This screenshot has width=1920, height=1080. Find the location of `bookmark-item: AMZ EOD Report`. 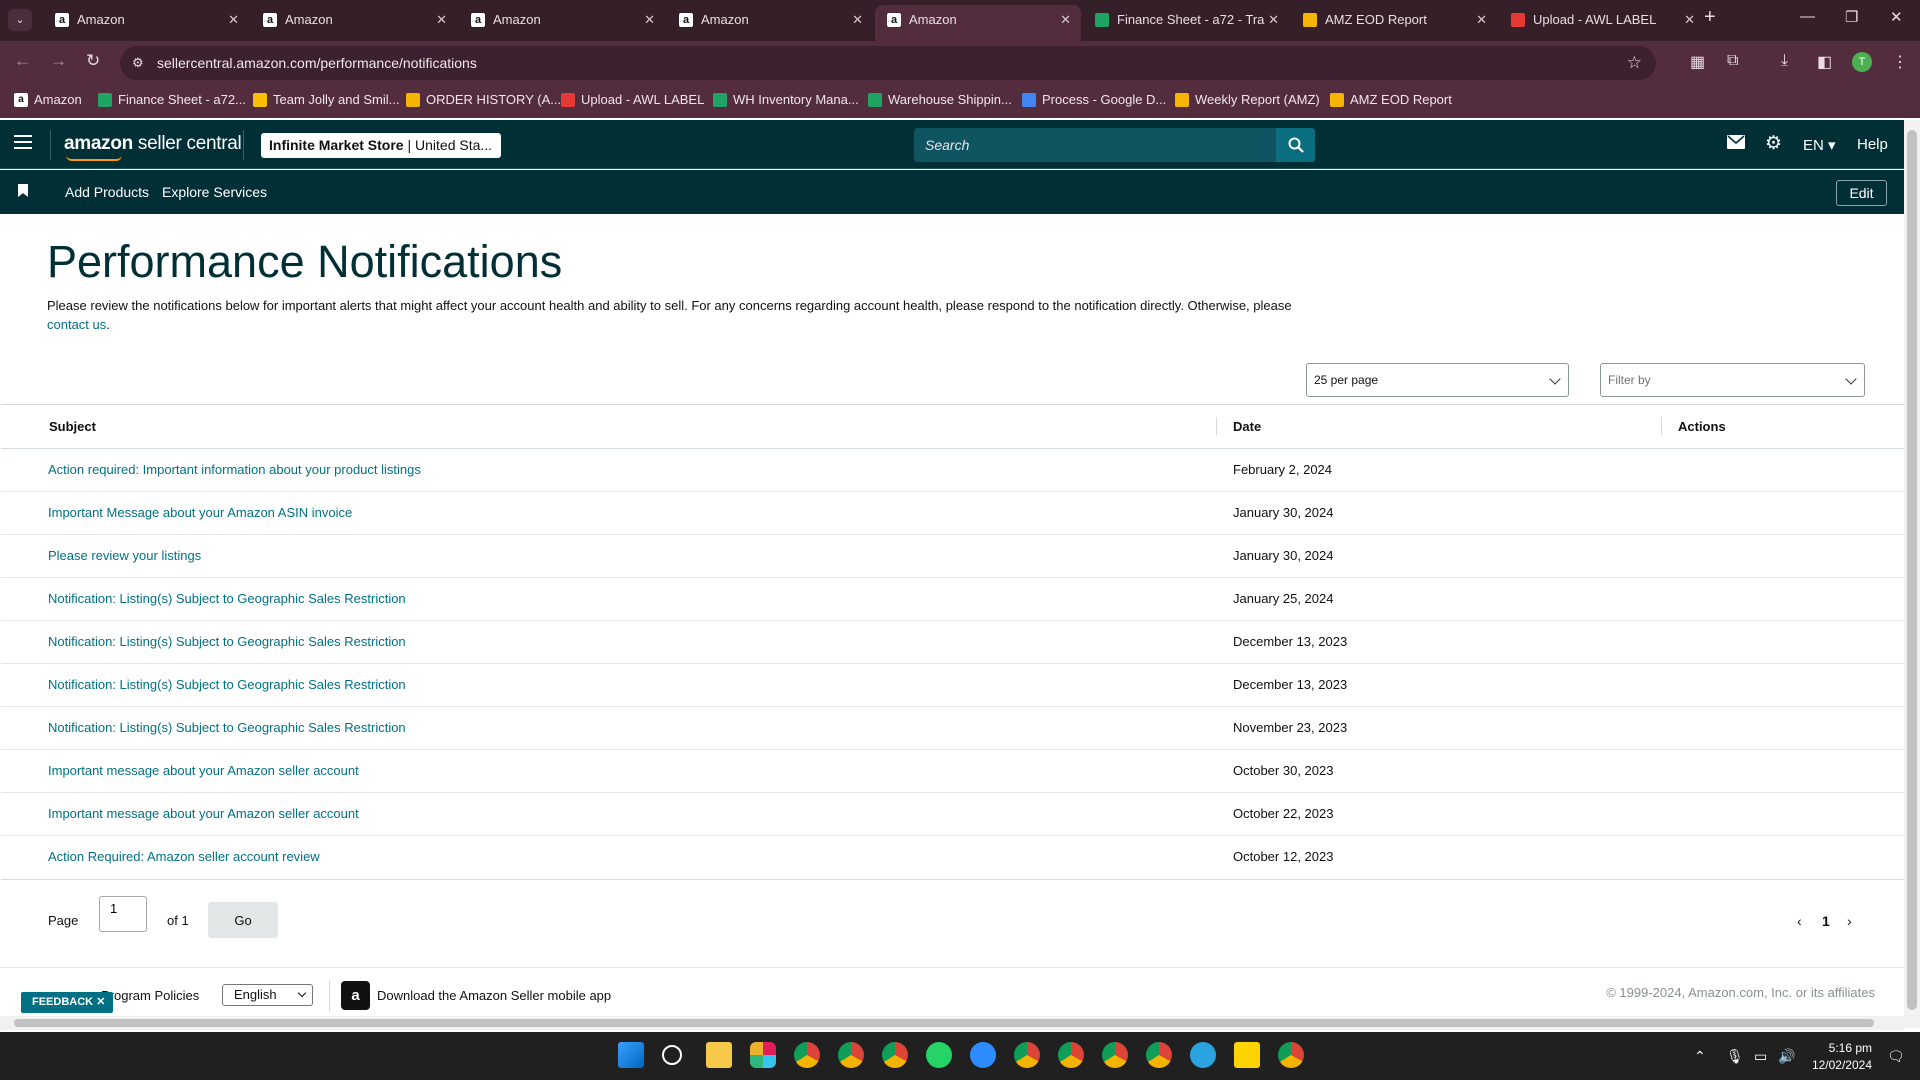

bookmark-item: AMZ EOD Report is located at coordinates (1391, 99).